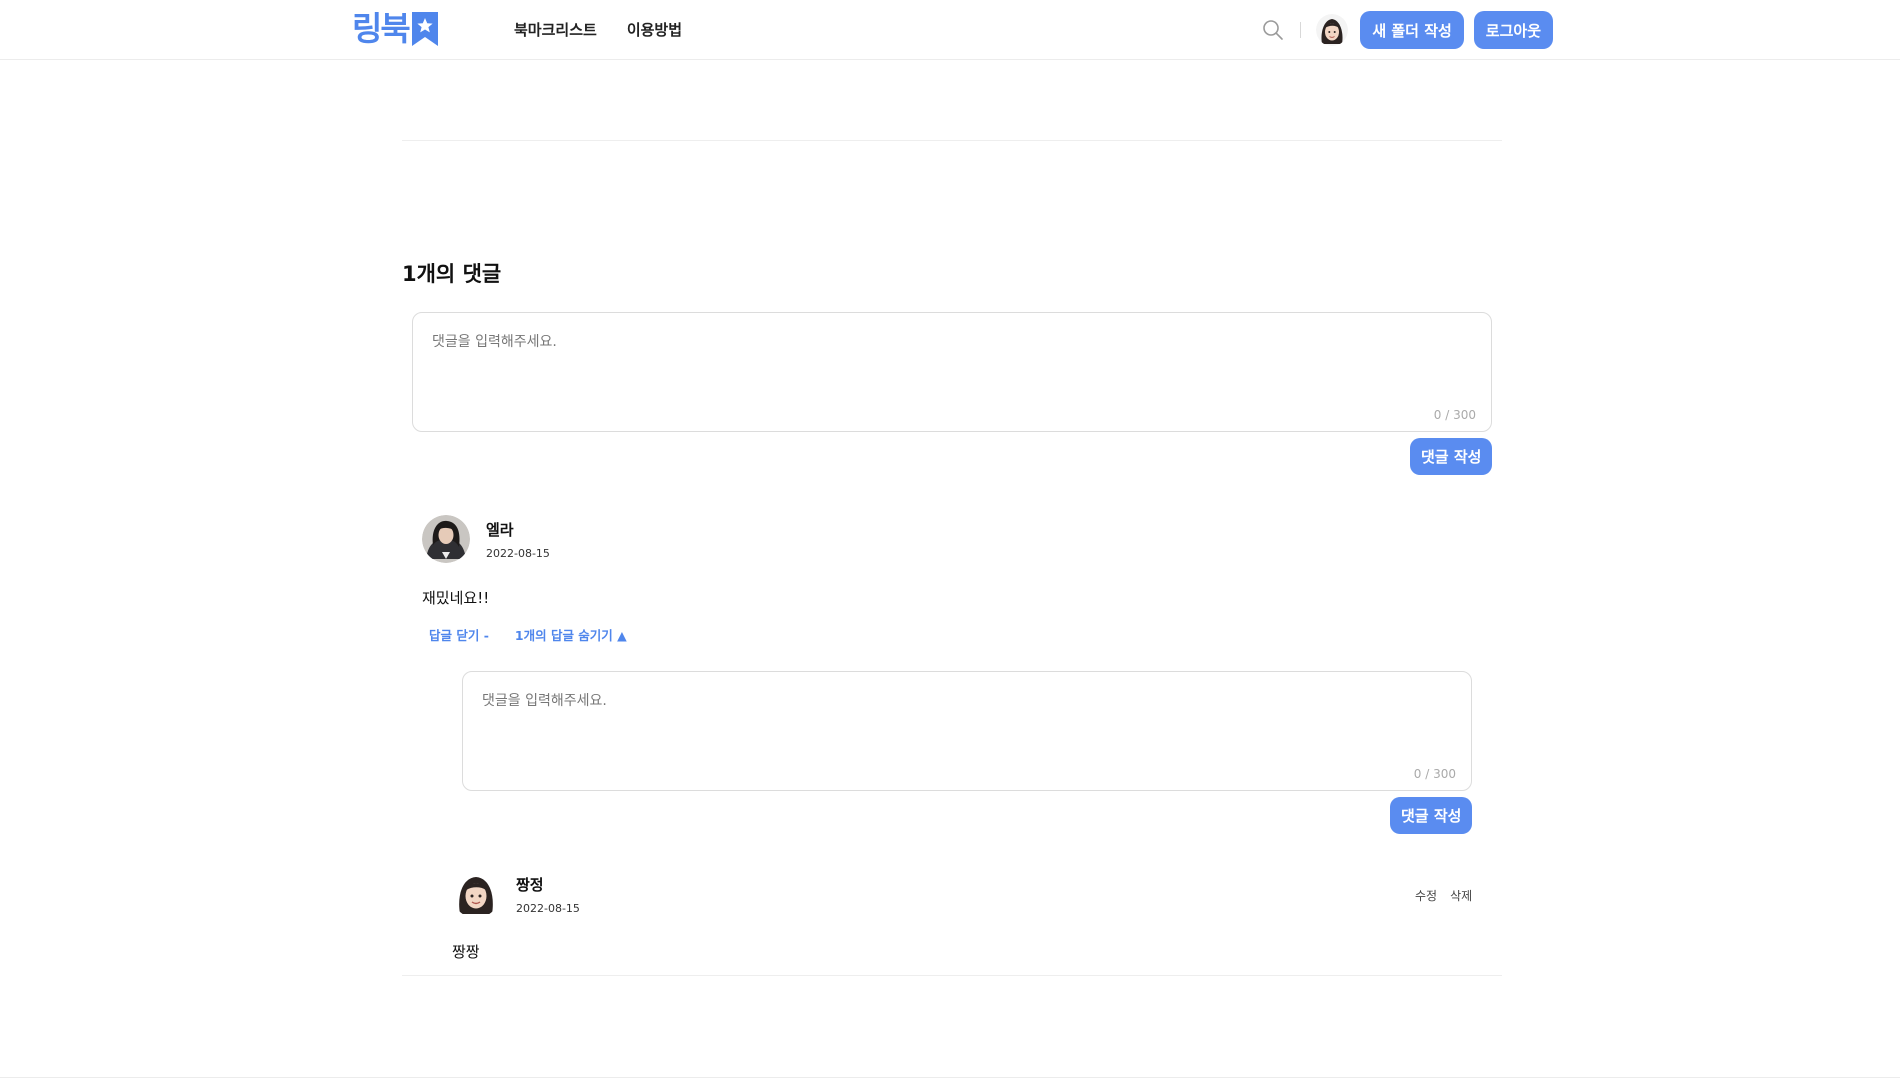  Describe the element at coordinates (598, 29) in the screenshot. I see `main-nav: 북마크리스트 이용방법` at that location.